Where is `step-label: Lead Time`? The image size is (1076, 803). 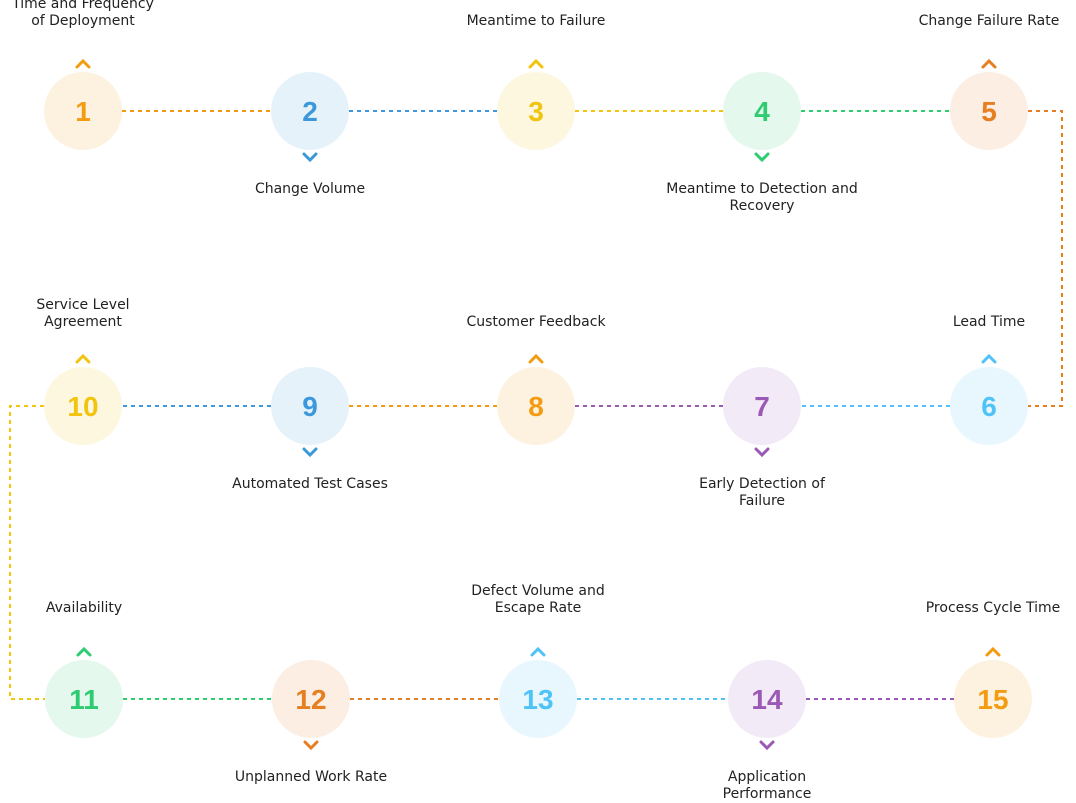 step-label: Lead Time is located at coordinates (989, 322).